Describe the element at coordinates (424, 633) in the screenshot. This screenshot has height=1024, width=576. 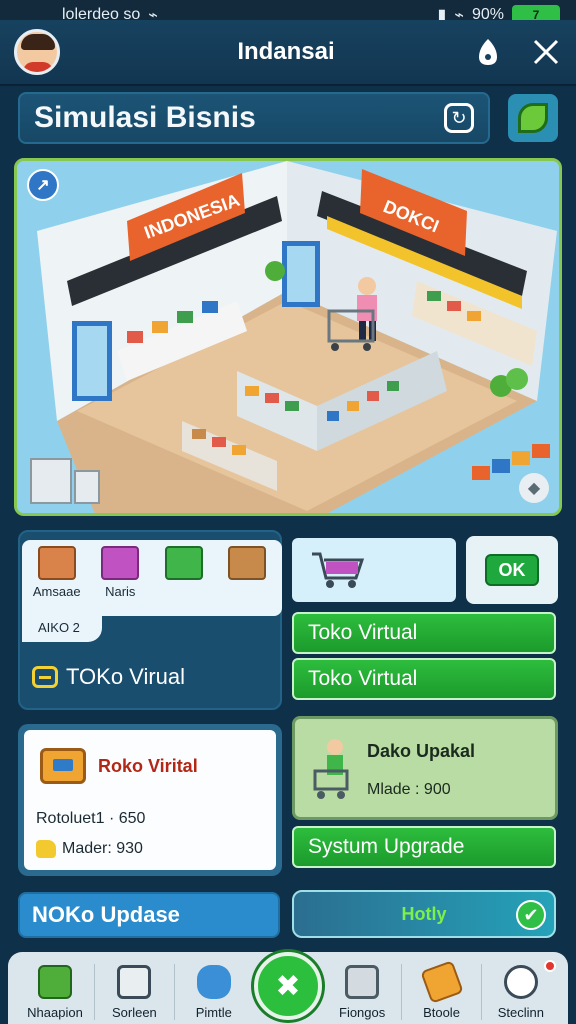
I see `toko-virtual-button-1: Toko Virtual` at that location.